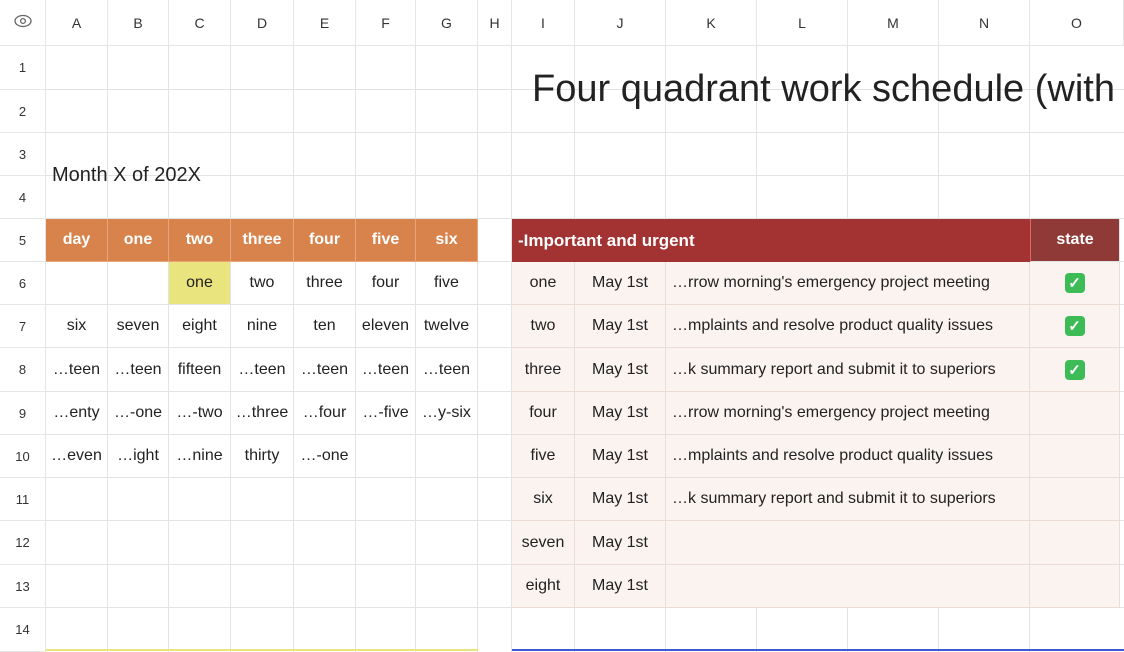 This screenshot has width=1124, height=652. What do you see at coordinates (620, 23) in the screenshot?
I see `column-header: J` at bounding box center [620, 23].